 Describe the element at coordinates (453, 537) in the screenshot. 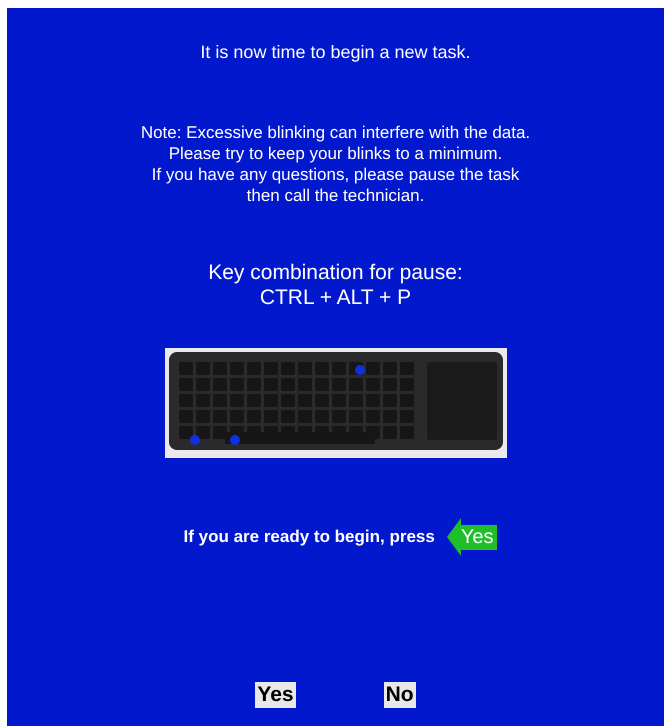

I see `arrow-icon` at that location.